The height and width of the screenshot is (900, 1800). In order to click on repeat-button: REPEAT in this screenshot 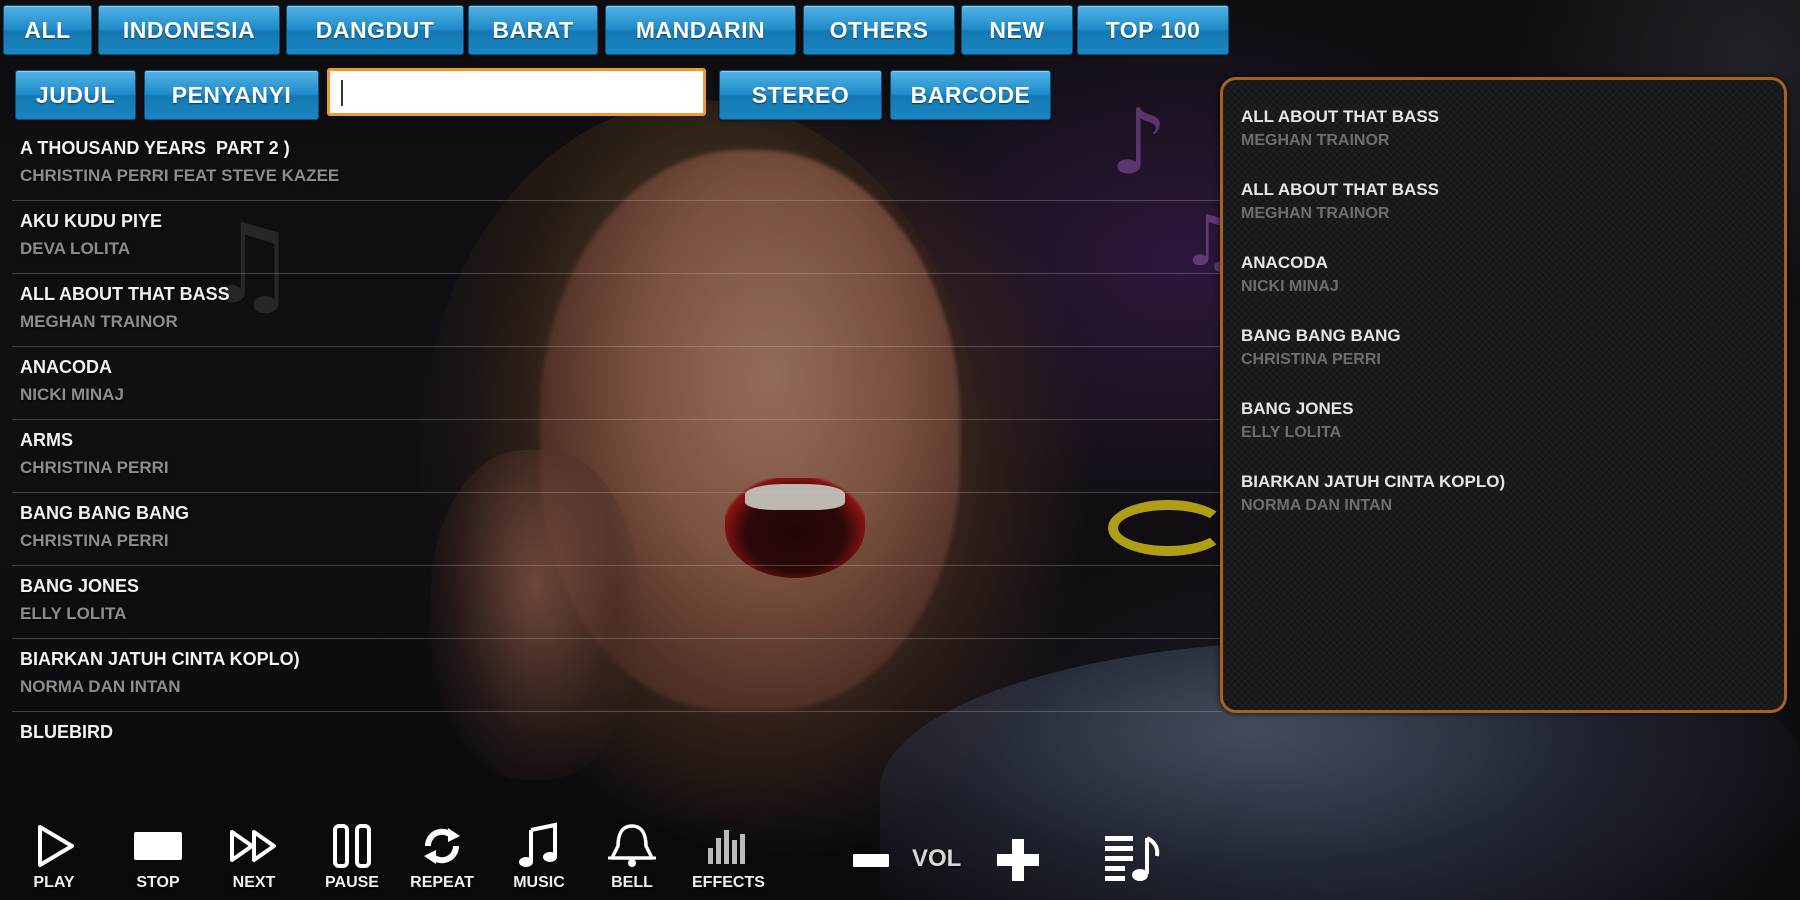, I will do `click(442, 856)`.